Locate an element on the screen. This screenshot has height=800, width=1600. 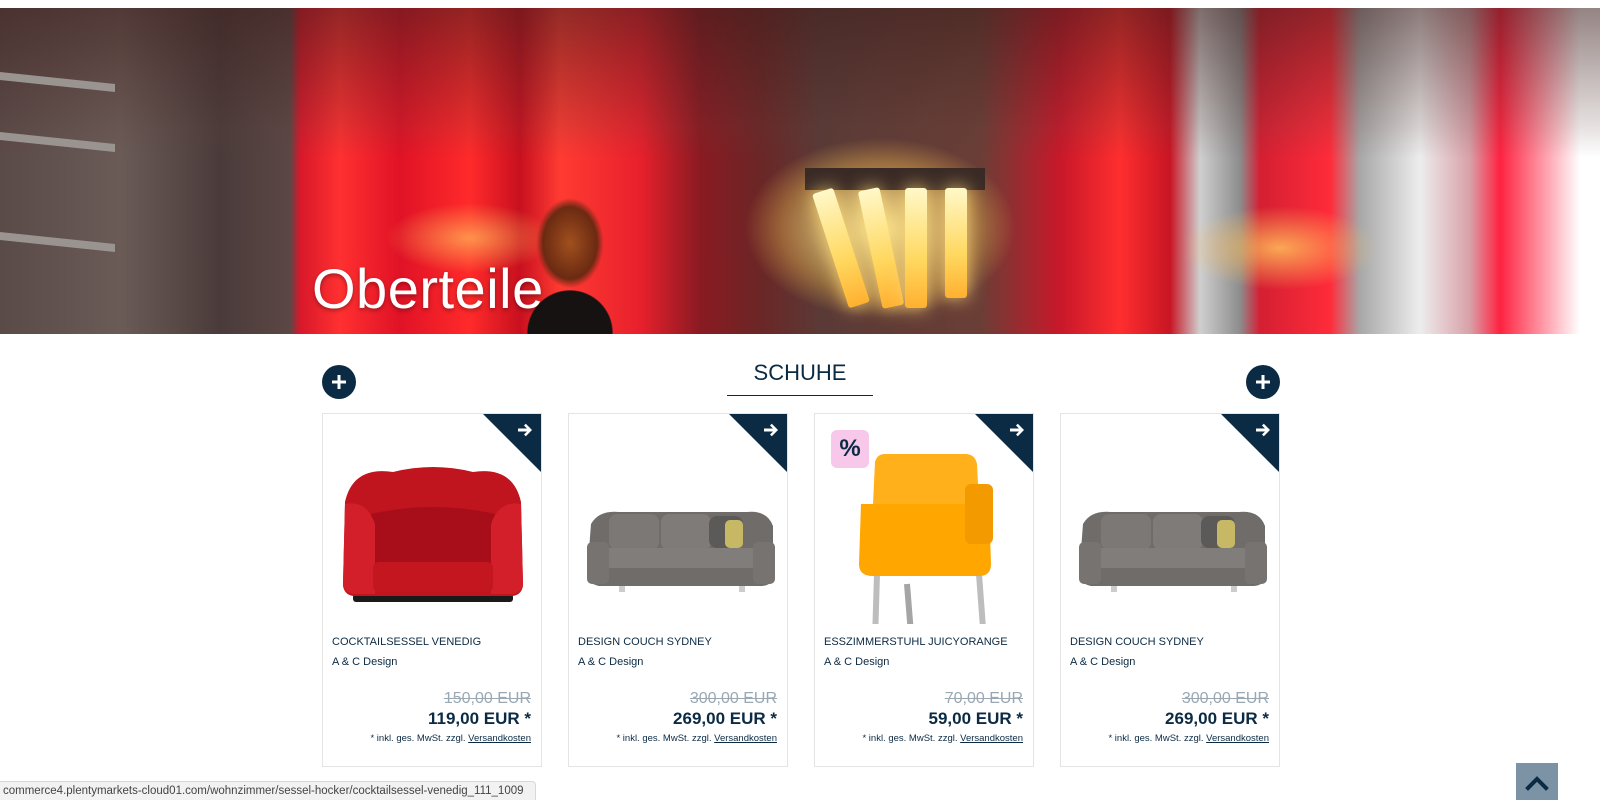
sale-badge: % is located at coordinates (850, 449).